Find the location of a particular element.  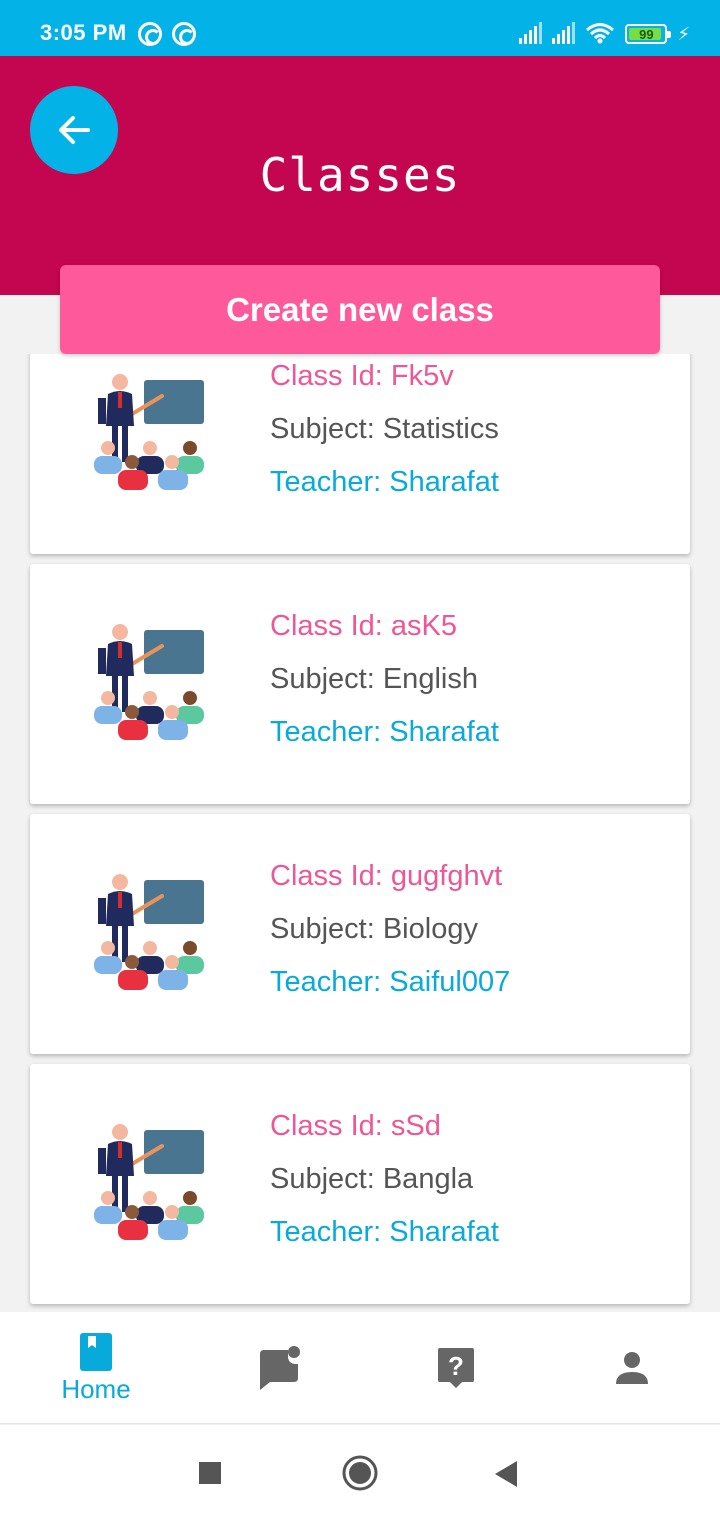

class-id-text: Class Id: gugfghvt is located at coordinates (386, 876).